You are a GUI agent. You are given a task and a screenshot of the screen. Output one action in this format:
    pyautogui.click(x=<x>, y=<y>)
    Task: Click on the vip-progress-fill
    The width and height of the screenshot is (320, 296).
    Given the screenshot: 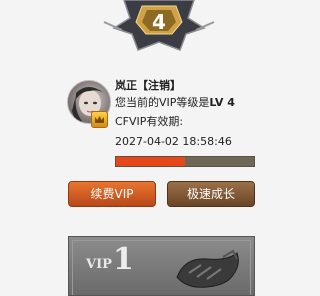 What is the action you would take?
    pyautogui.click(x=150, y=161)
    